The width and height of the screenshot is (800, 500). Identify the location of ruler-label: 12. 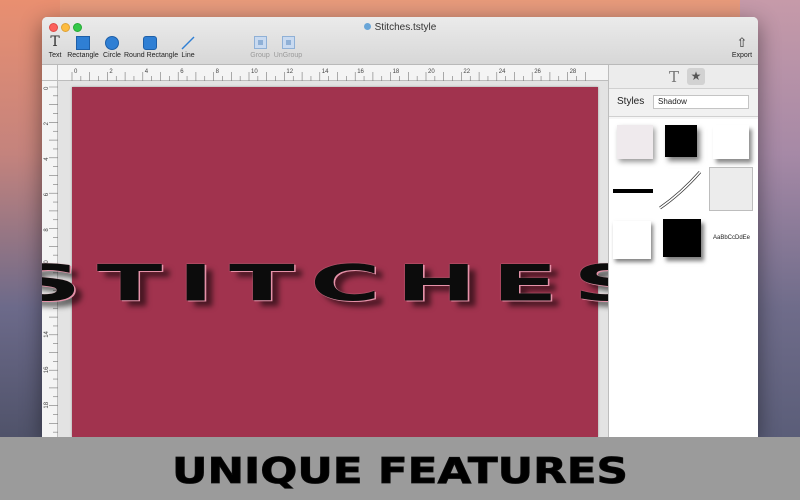
(289, 72).